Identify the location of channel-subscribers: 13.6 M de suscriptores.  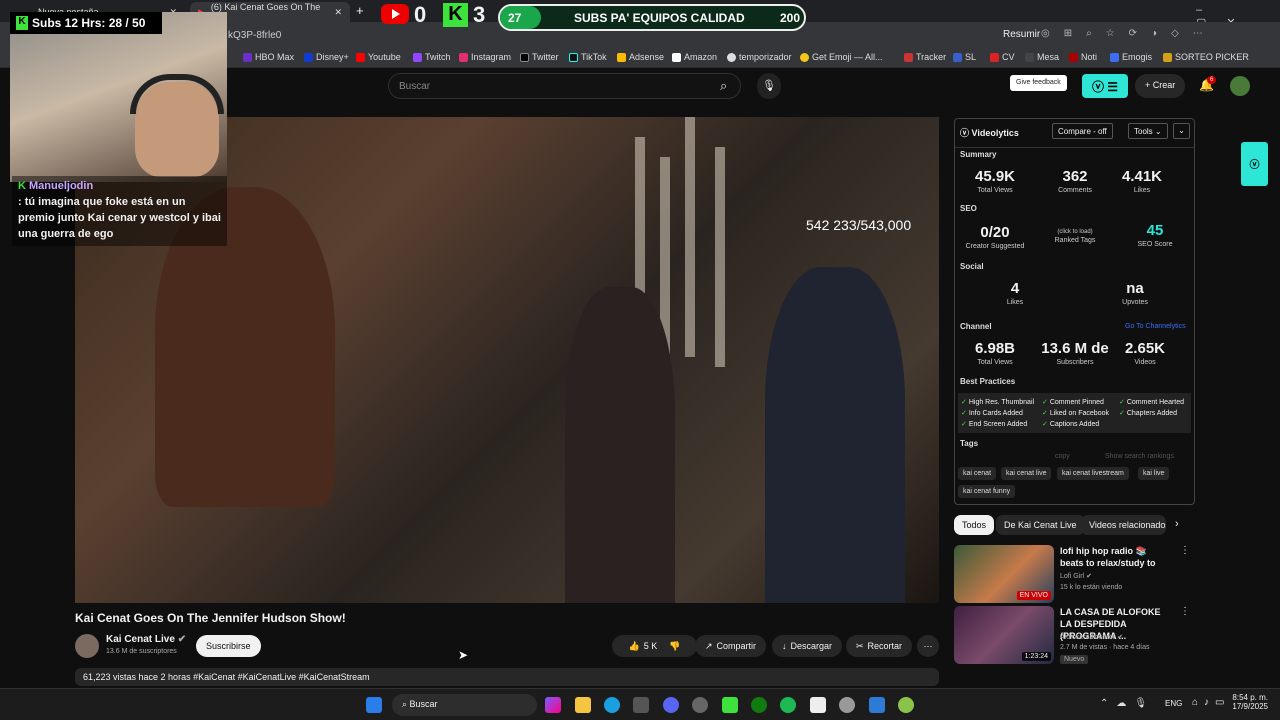
(141, 651).